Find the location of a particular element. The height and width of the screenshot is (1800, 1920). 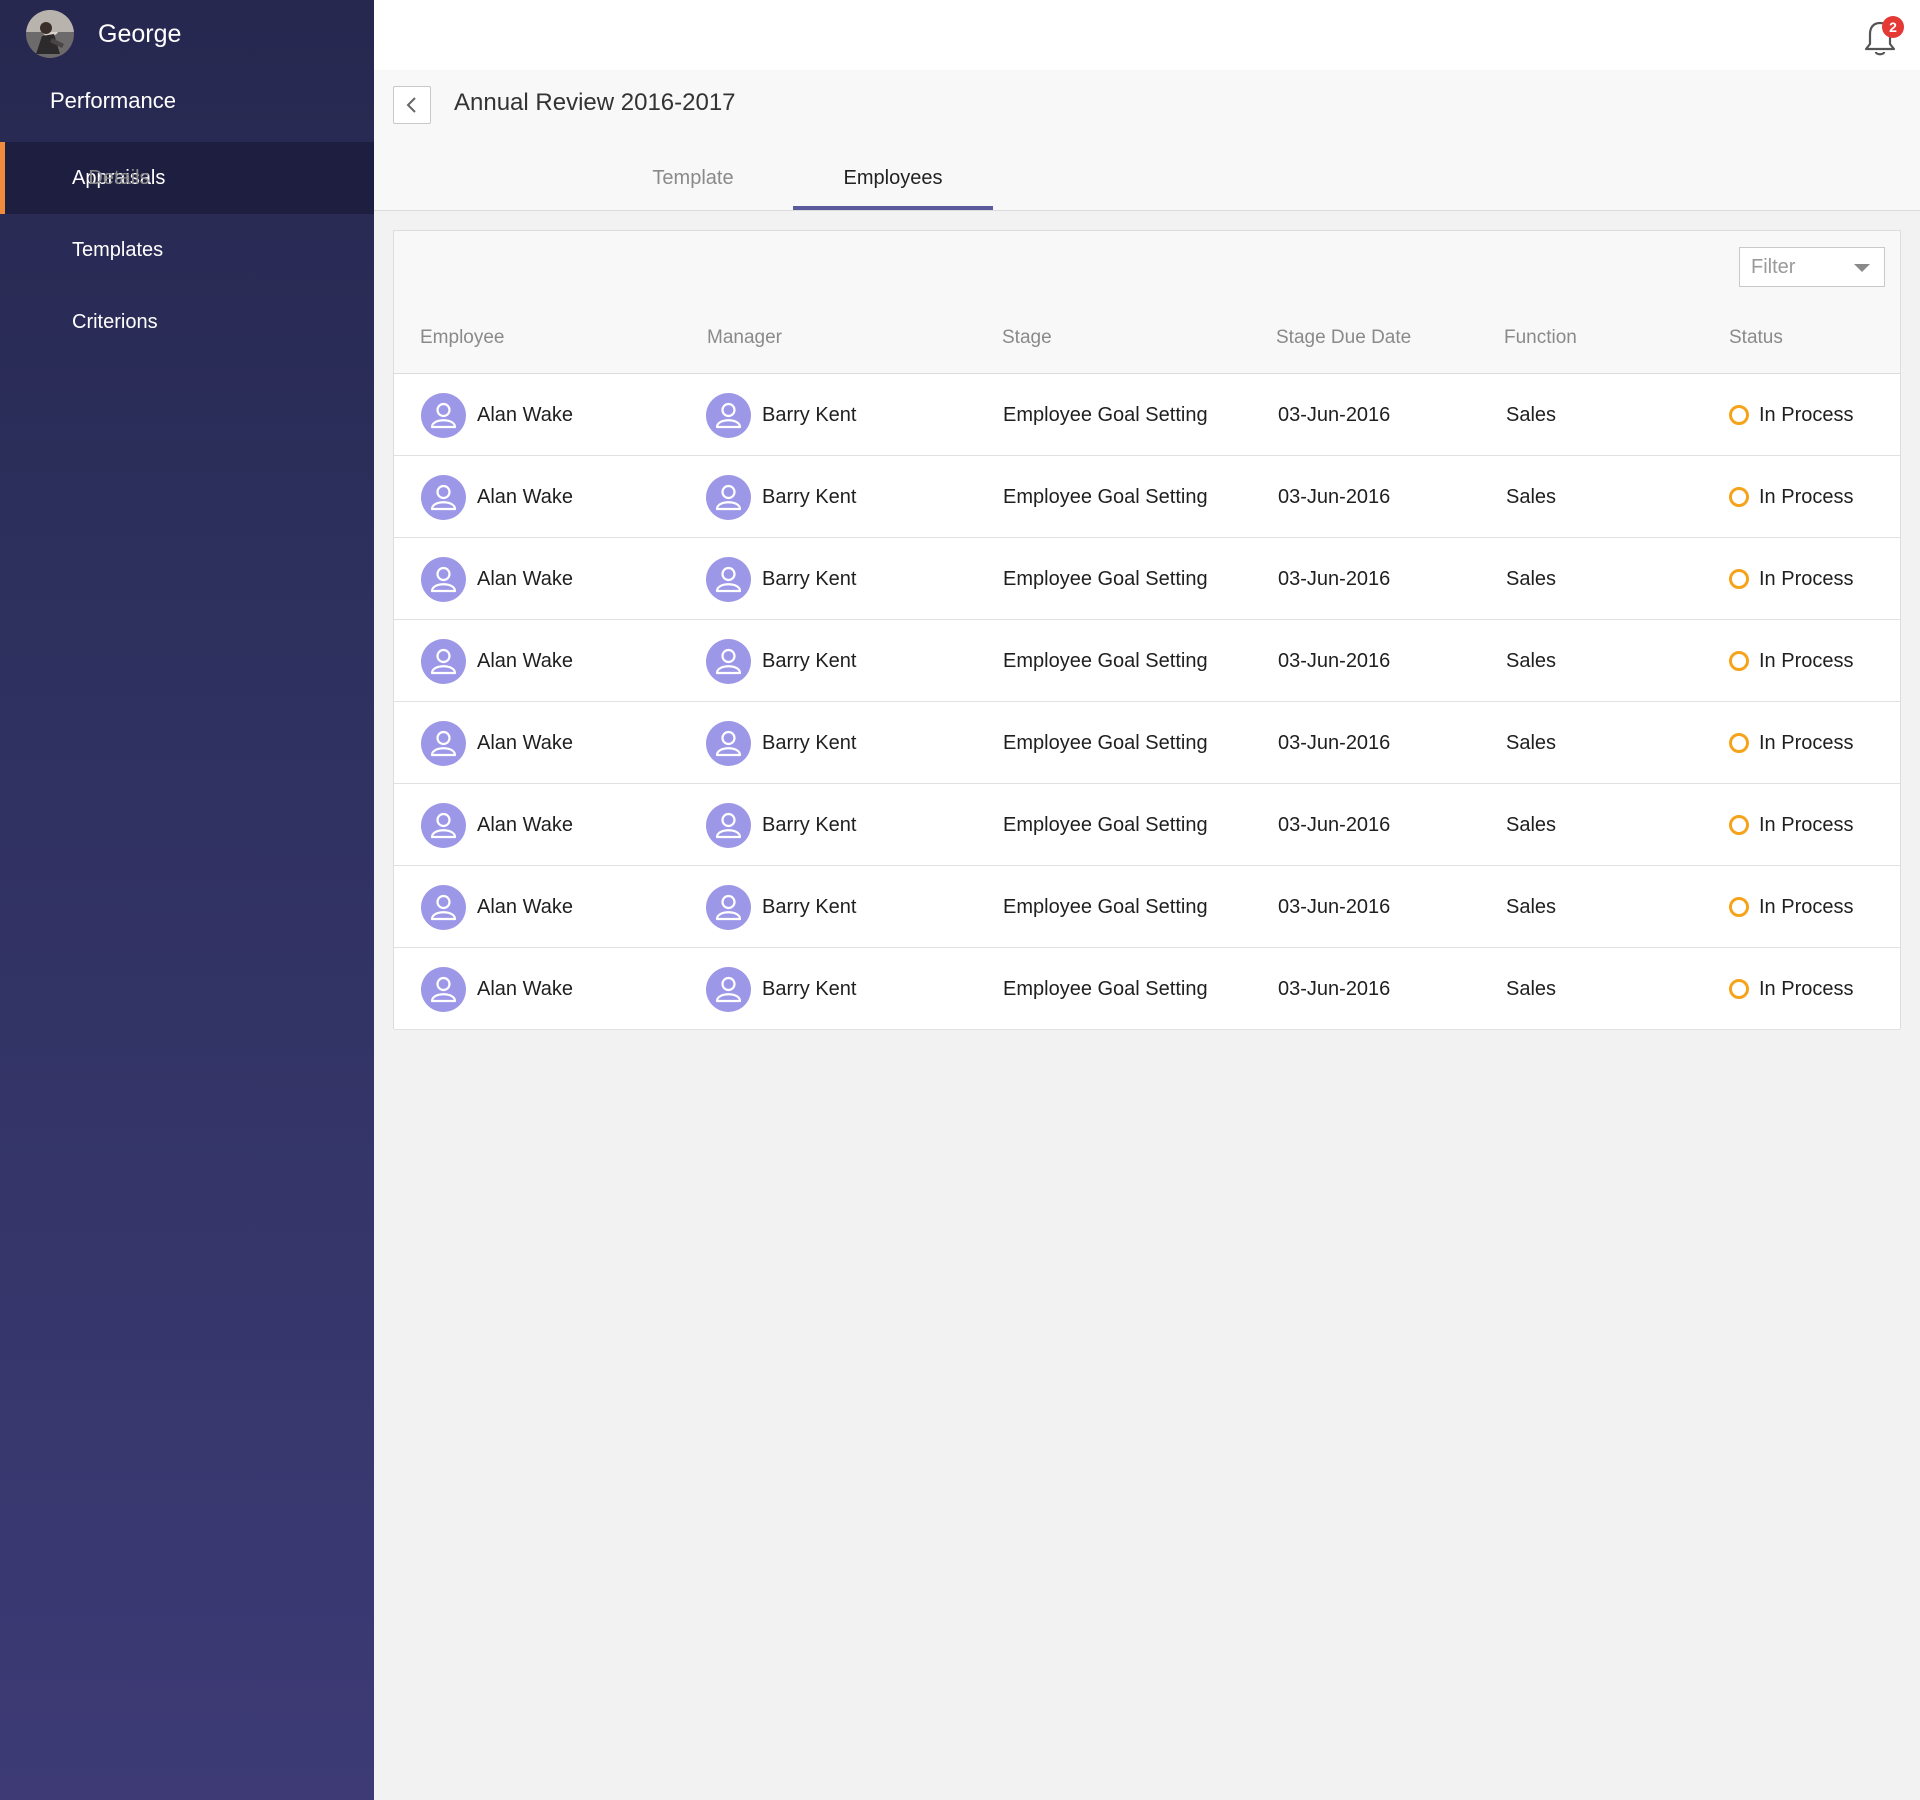

sidebar-item-label: Criterions is located at coordinates (115, 321).